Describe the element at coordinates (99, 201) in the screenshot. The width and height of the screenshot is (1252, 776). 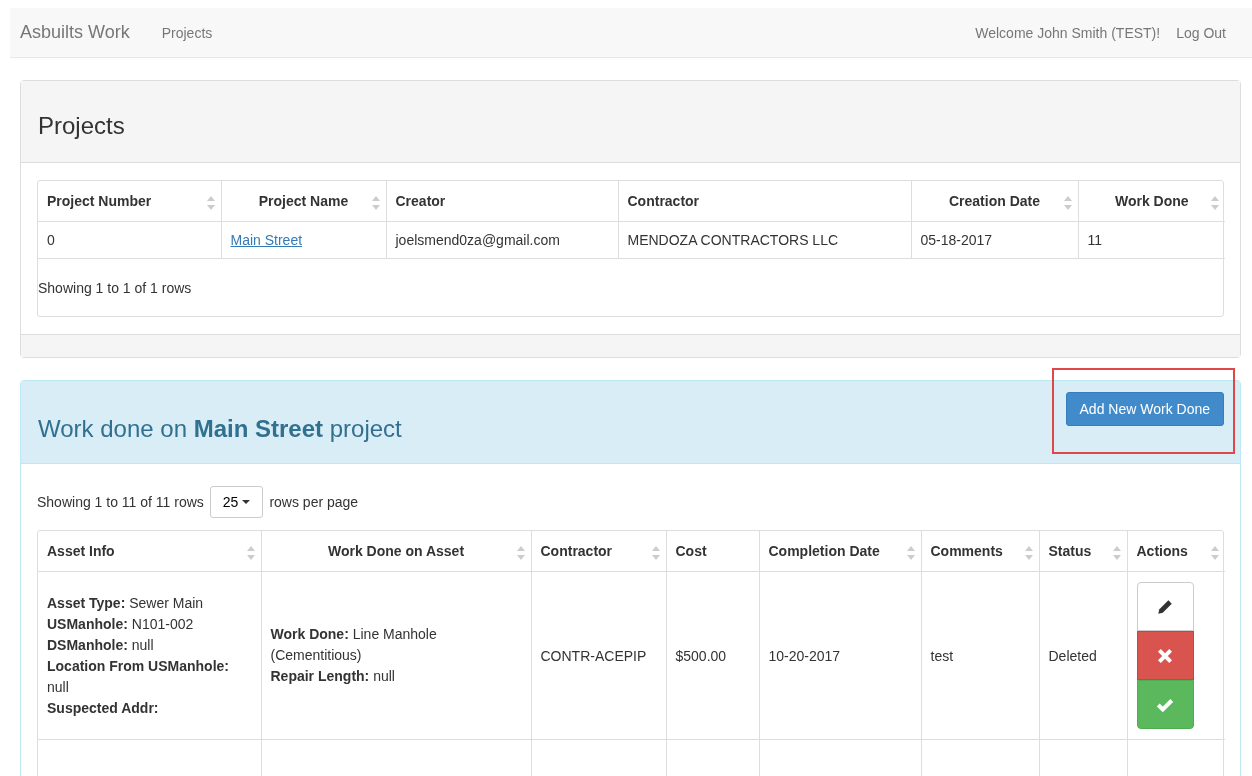
I see `column-header: Project Number` at that location.